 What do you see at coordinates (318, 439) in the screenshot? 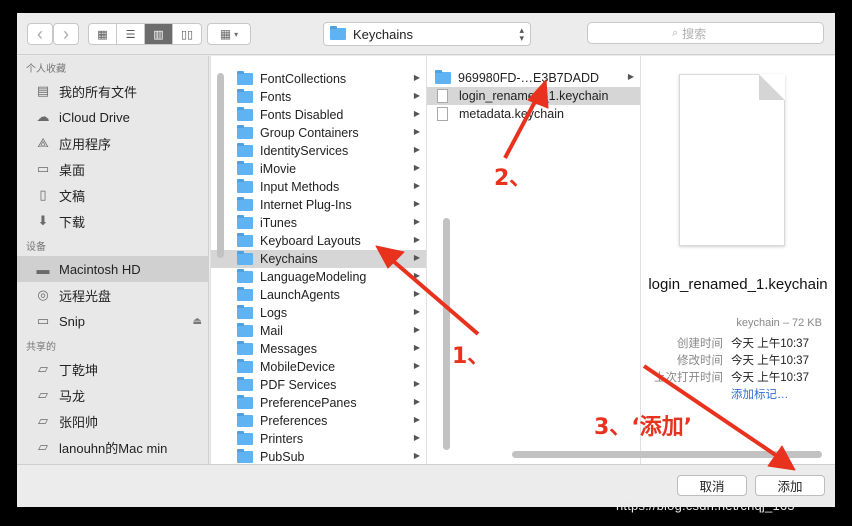
I see `folder-row: Printers ▶` at bounding box center [318, 439].